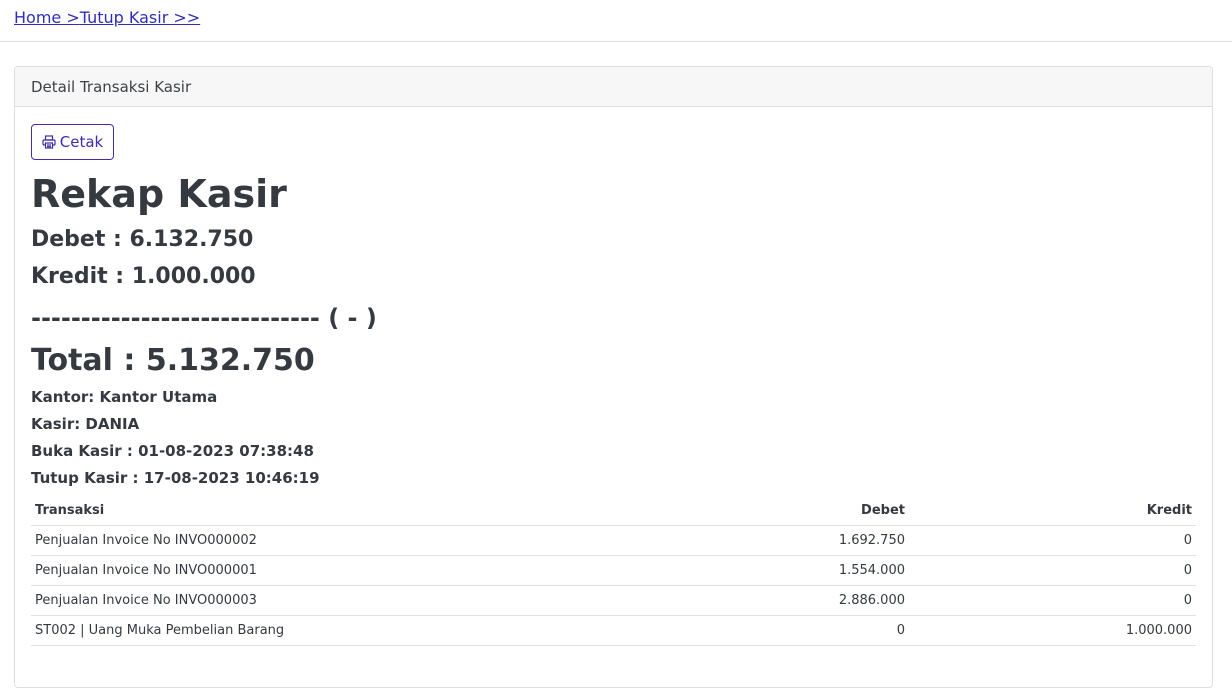  What do you see at coordinates (765, 510) in the screenshot?
I see `column-header-debet: Debet` at bounding box center [765, 510].